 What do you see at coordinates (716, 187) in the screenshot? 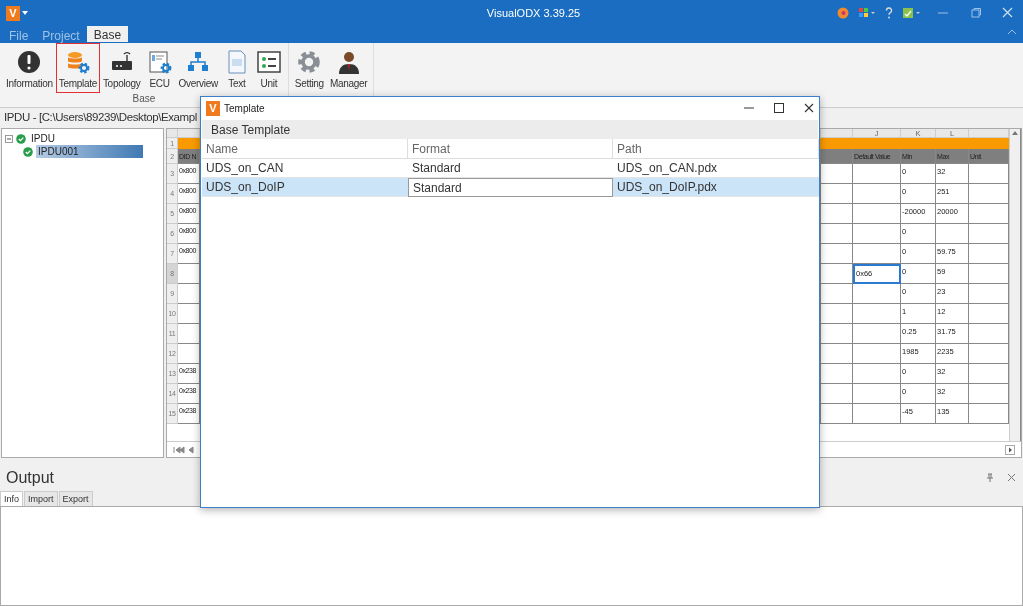
I see `table-cell: UDS_on_DoIP.pdx` at bounding box center [716, 187].